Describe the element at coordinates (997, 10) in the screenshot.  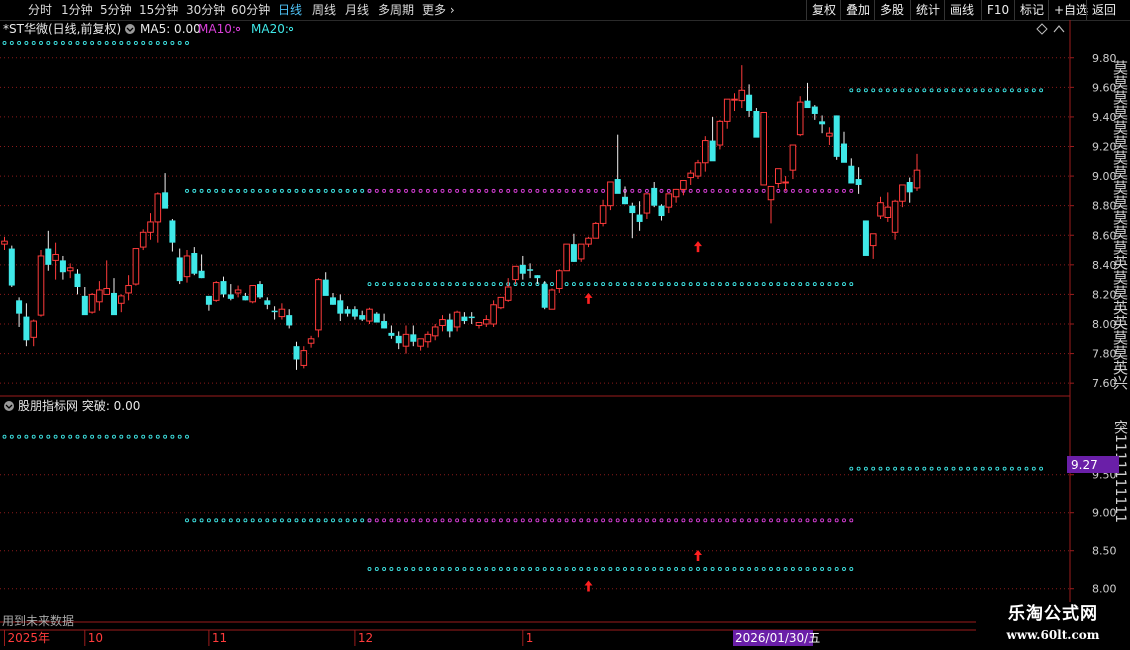
I see `action-button-5: F10` at that location.